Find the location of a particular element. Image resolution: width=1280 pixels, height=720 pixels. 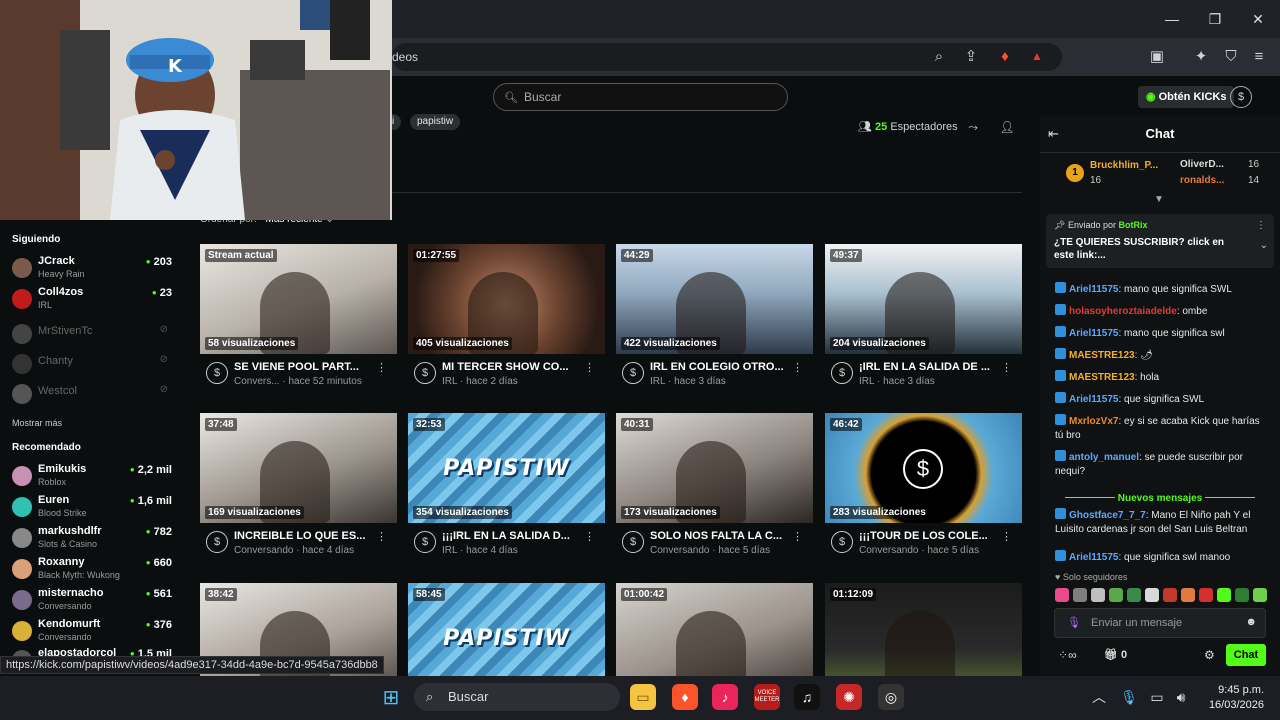

tiktok-live-icon: ♫ is located at coordinates (807, 697).